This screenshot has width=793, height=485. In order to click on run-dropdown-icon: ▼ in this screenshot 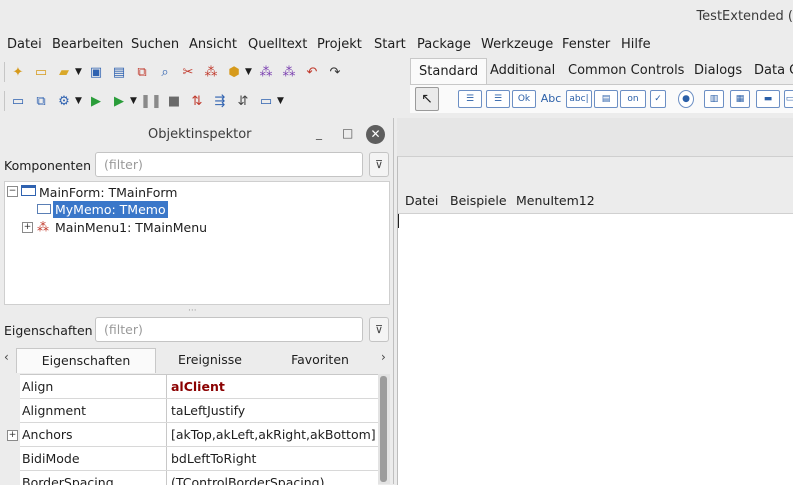, I will do `click(134, 101)`.